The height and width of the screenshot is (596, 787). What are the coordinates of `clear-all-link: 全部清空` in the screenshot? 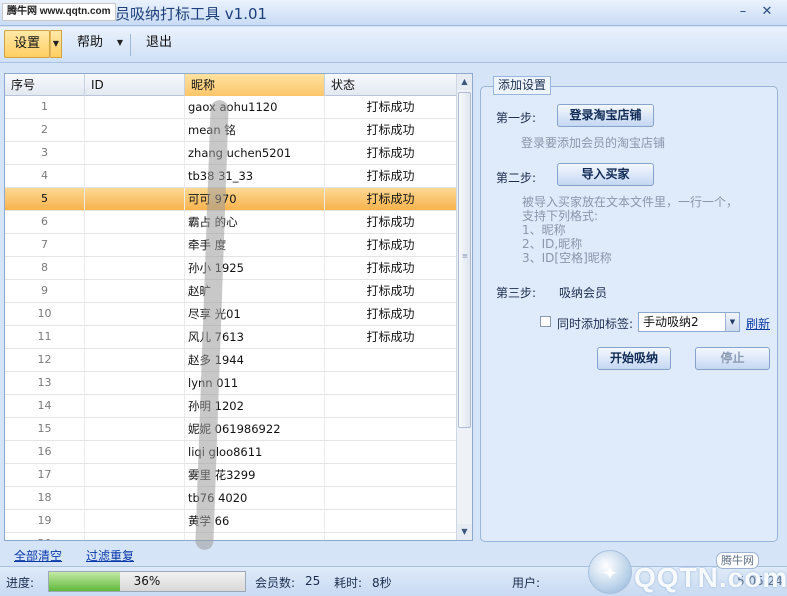 It's located at (38, 555).